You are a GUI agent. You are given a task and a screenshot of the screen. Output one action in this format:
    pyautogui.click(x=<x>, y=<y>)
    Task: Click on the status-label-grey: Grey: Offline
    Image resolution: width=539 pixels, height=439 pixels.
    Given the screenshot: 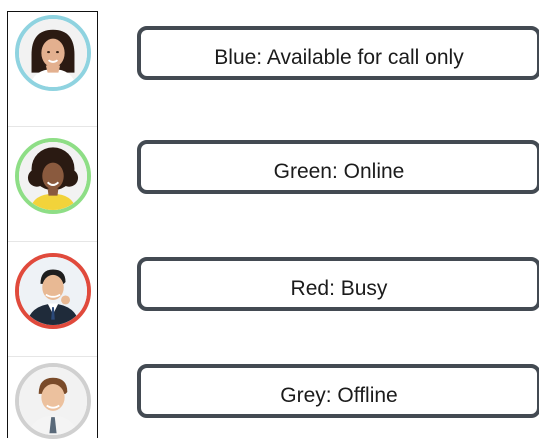 What is the action you would take?
    pyautogui.click(x=338, y=391)
    